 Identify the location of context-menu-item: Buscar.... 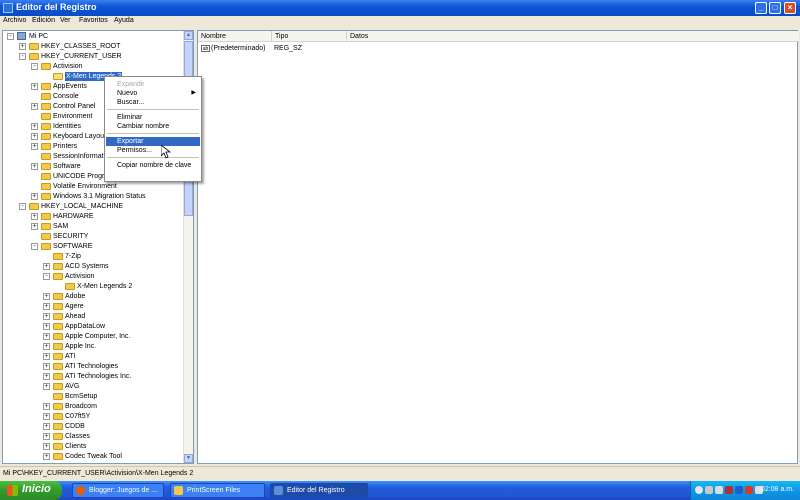
(153, 102).